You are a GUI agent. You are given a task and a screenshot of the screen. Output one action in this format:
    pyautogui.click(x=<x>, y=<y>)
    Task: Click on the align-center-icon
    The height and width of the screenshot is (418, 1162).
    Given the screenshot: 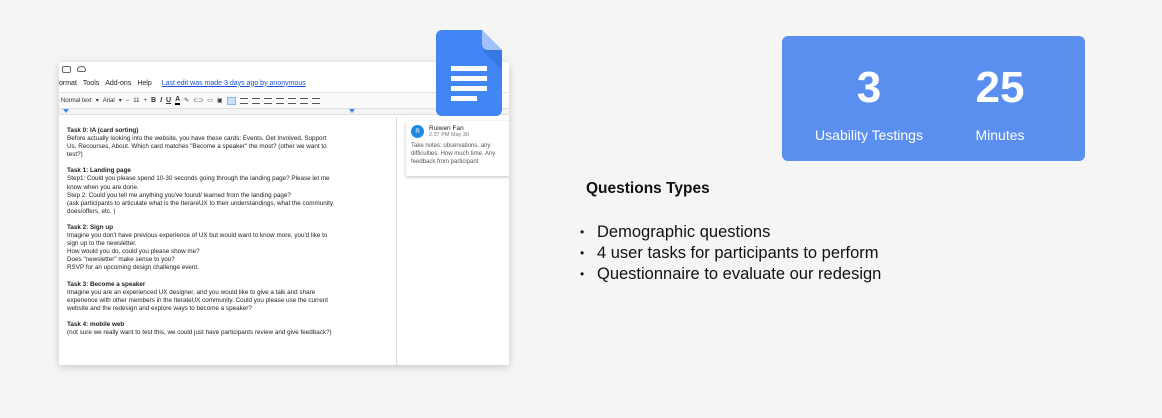 What is the action you would take?
    pyautogui.click(x=243, y=100)
    